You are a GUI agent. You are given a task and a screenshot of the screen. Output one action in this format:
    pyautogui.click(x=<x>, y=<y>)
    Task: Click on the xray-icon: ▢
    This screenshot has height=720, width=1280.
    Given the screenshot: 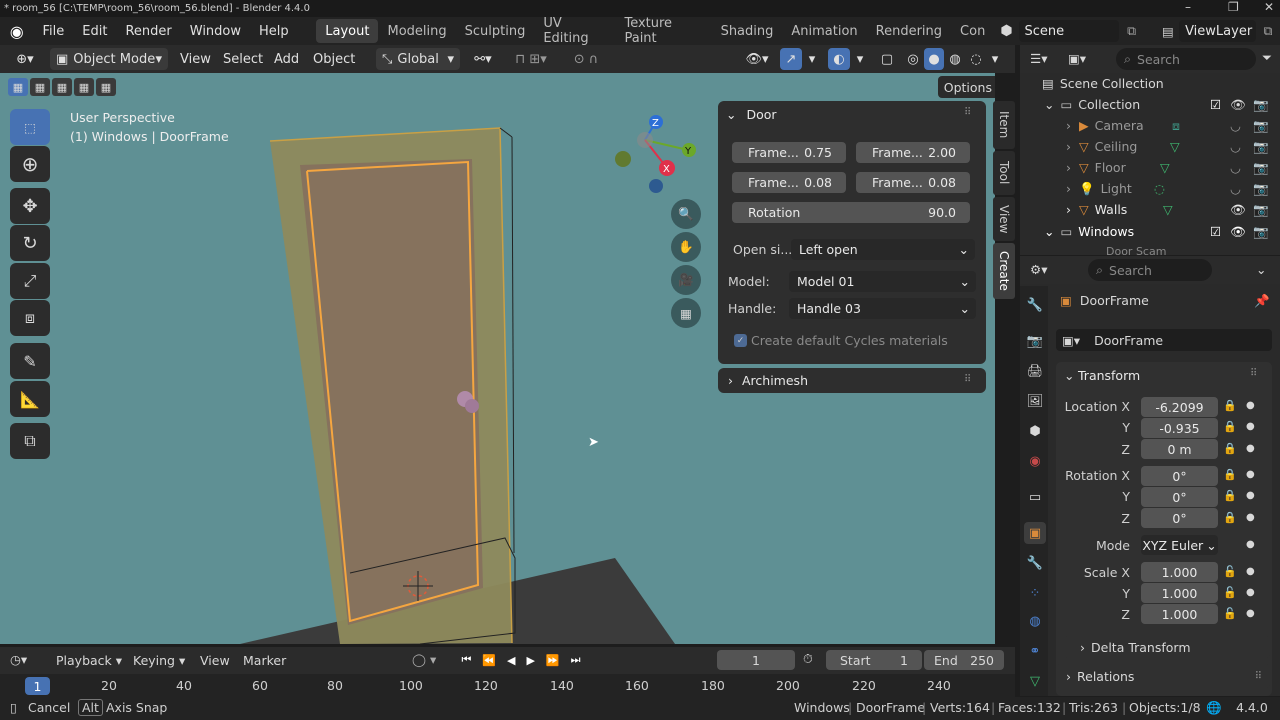 What is the action you would take?
    pyautogui.click(x=887, y=59)
    